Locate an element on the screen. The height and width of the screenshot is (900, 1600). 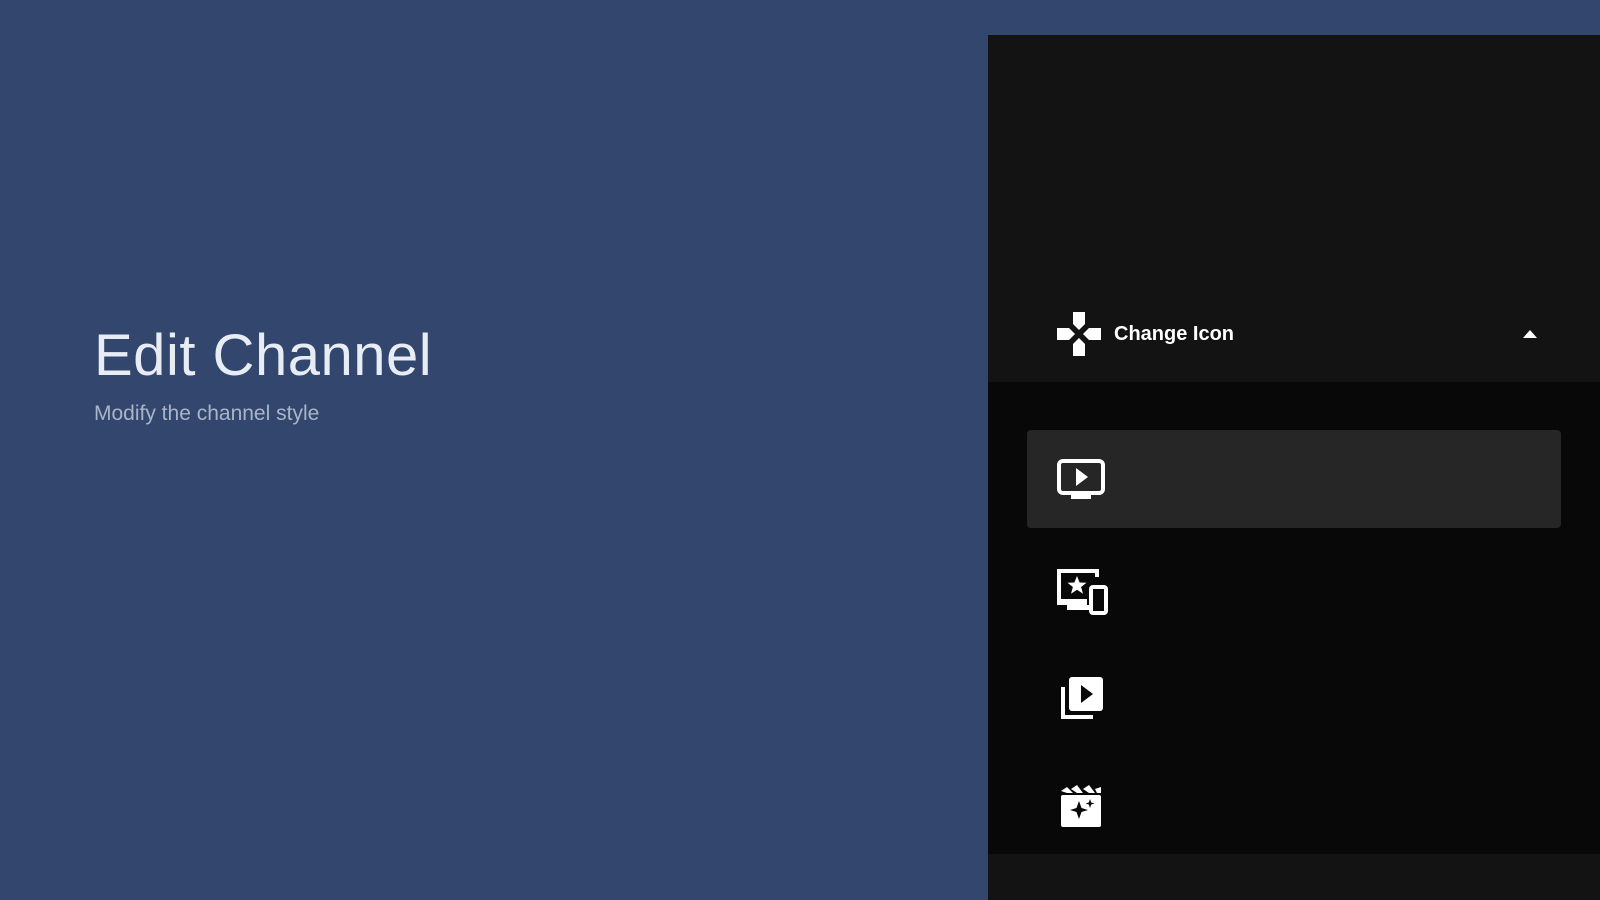
icon-option-tv-play is located at coordinates (1294, 479).